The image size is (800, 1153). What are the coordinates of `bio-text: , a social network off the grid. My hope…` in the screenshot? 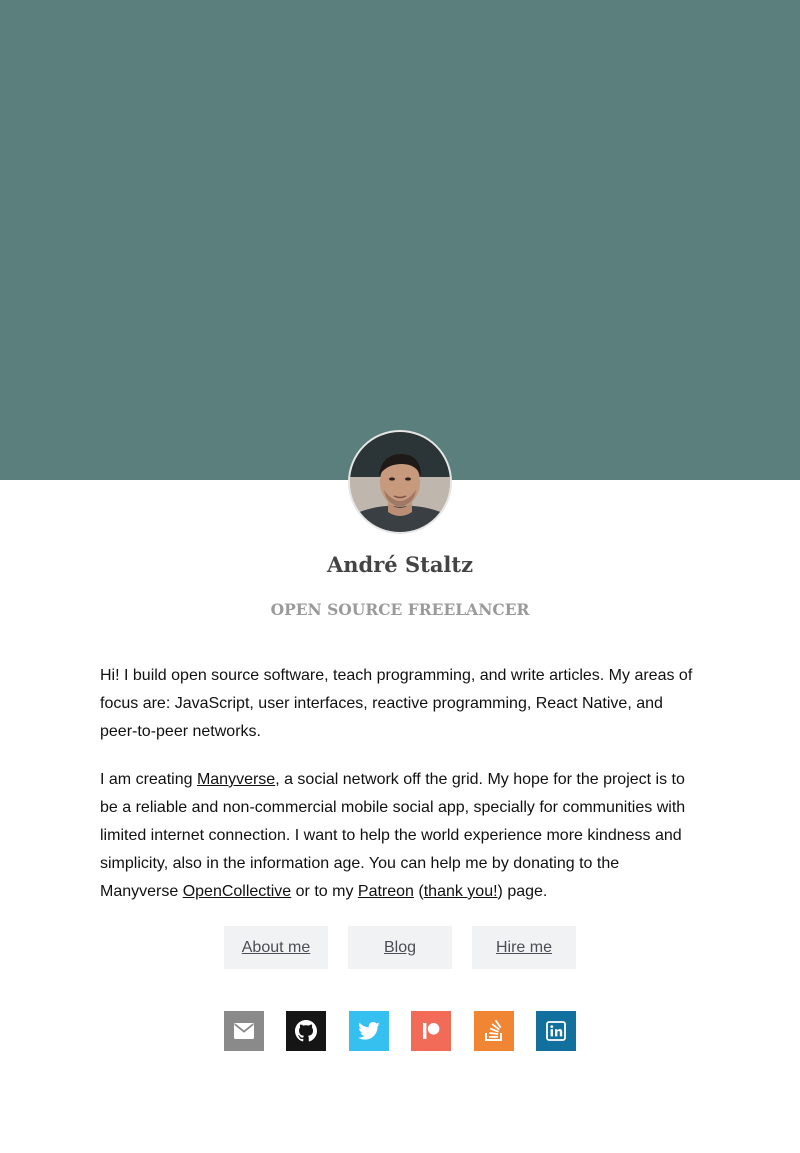 It's located at (393, 835).